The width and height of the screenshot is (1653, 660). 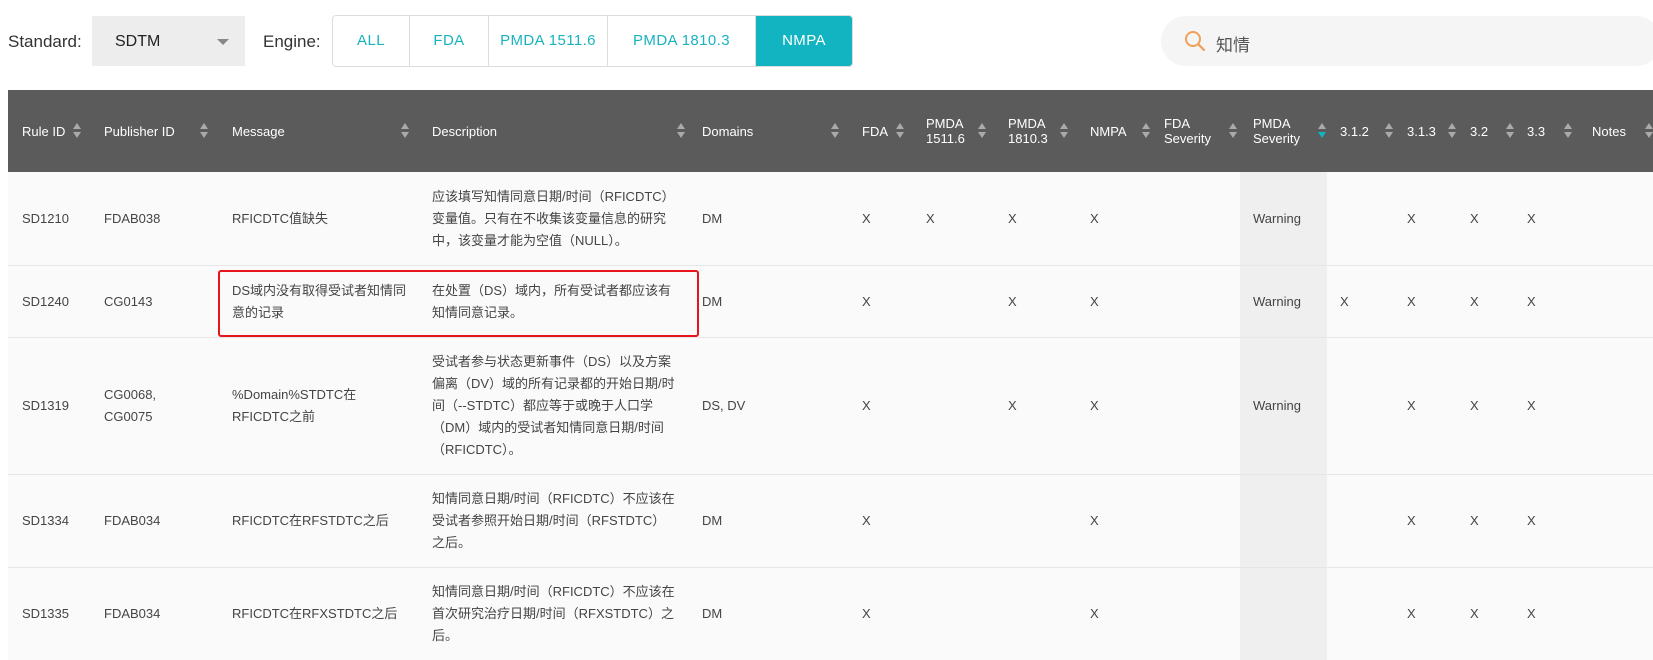 What do you see at coordinates (728, 131) in the screenshot?
I see `column-header-label: Domains` at bounding box center [728, 131].